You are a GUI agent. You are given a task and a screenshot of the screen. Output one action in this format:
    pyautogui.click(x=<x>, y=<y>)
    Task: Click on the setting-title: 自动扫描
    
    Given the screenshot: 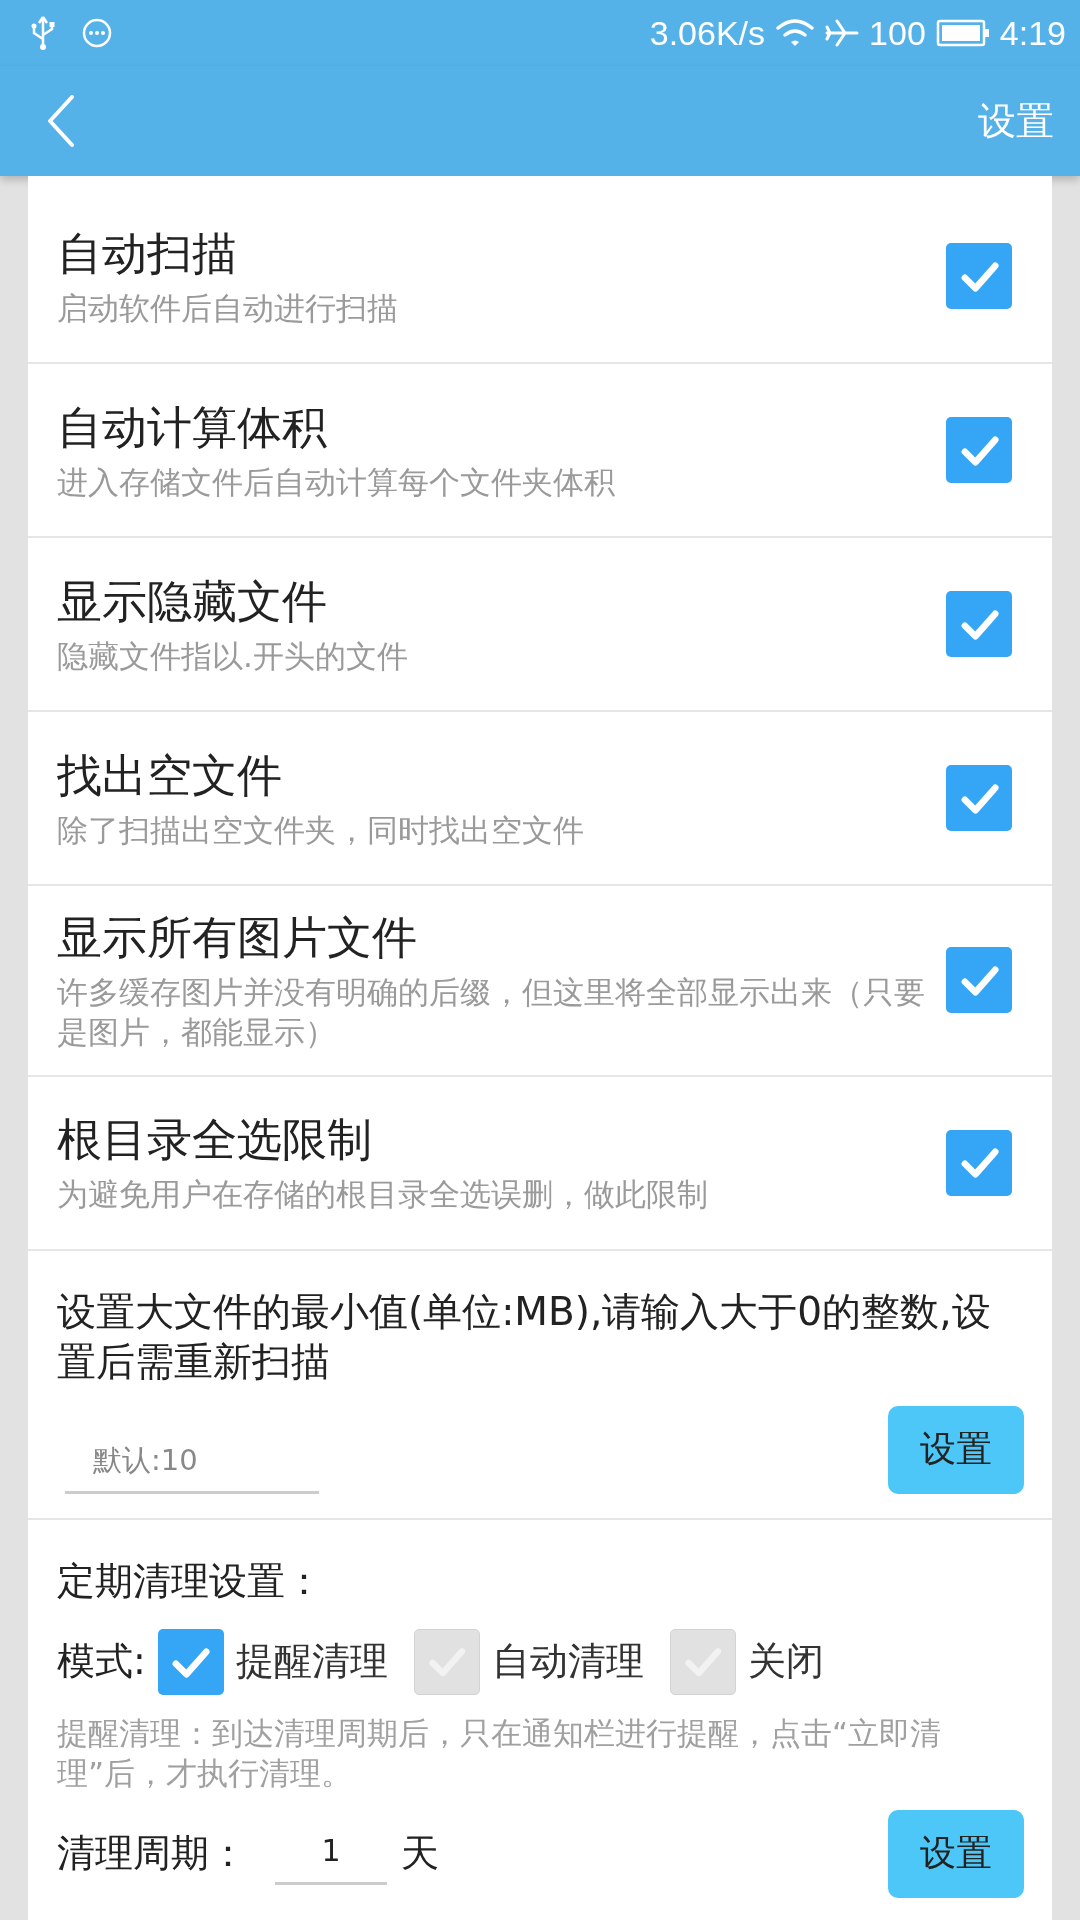 What is the action you would take?
    pyautogui.click(x=147, y=253)
    